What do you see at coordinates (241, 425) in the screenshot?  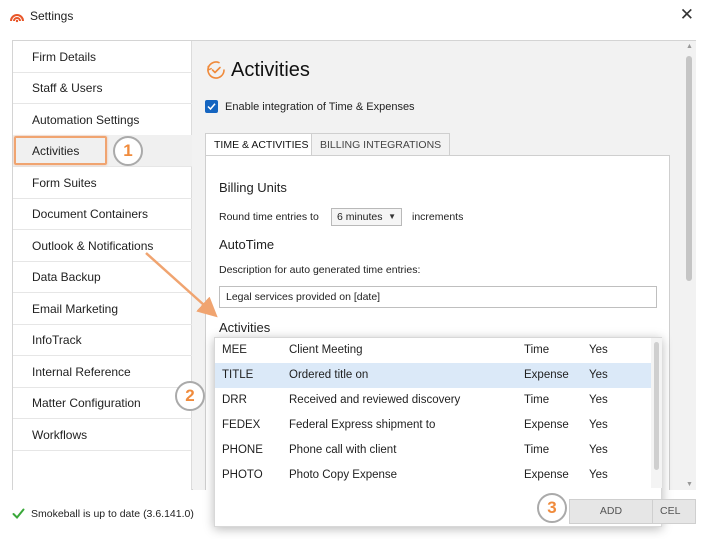 I see `activity-code: FEDEX` at bounding box center [241, 425].